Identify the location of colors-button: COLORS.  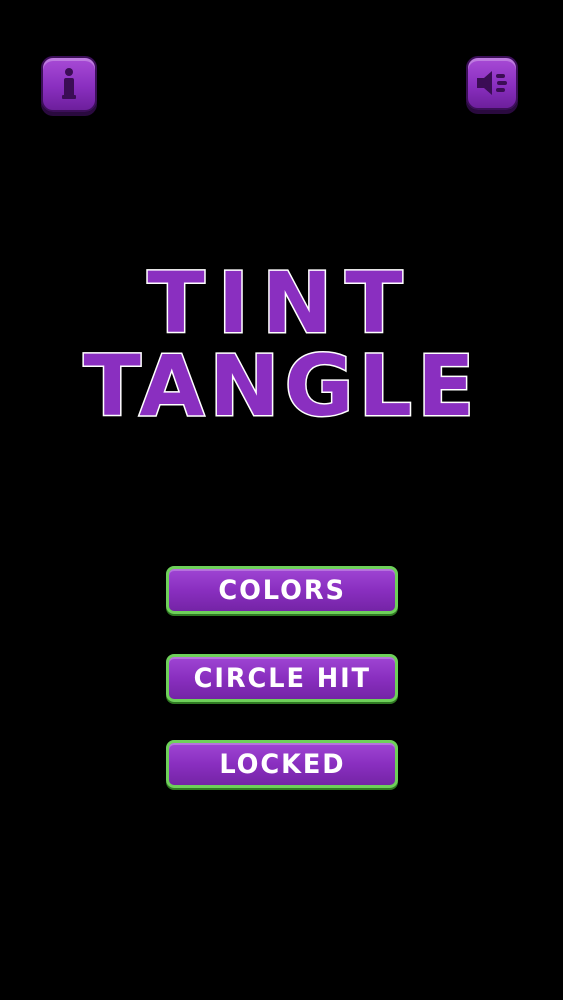
(282, 590).